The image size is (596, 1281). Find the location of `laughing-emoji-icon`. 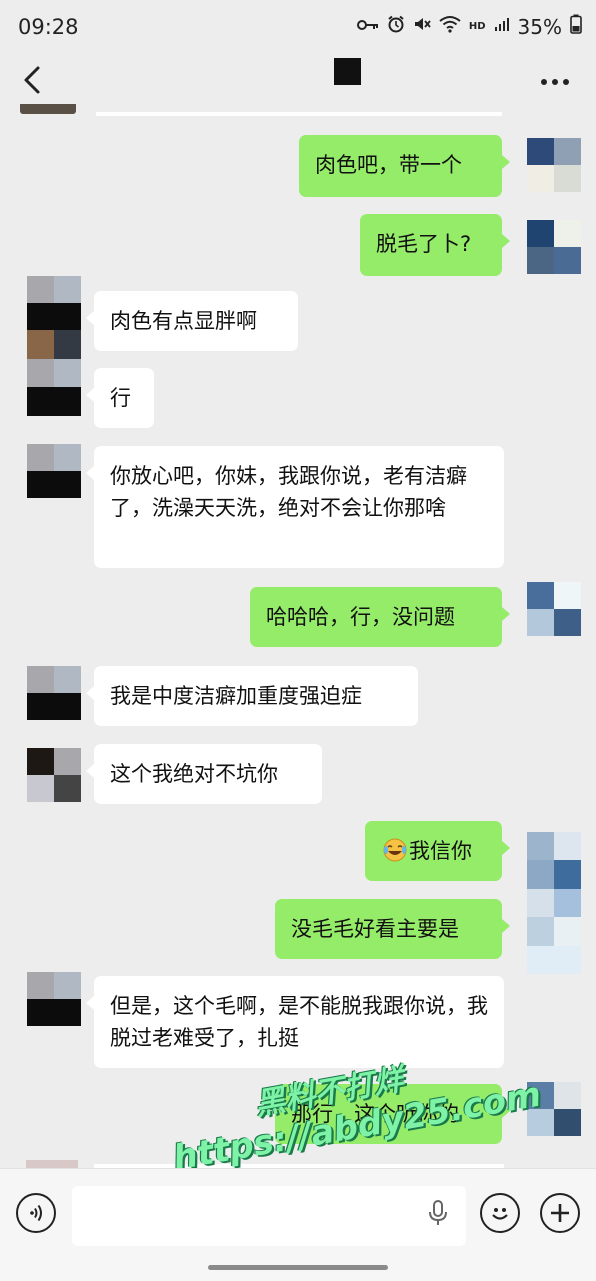

laughing-emoji-icon is located at coordinates (395, 851).